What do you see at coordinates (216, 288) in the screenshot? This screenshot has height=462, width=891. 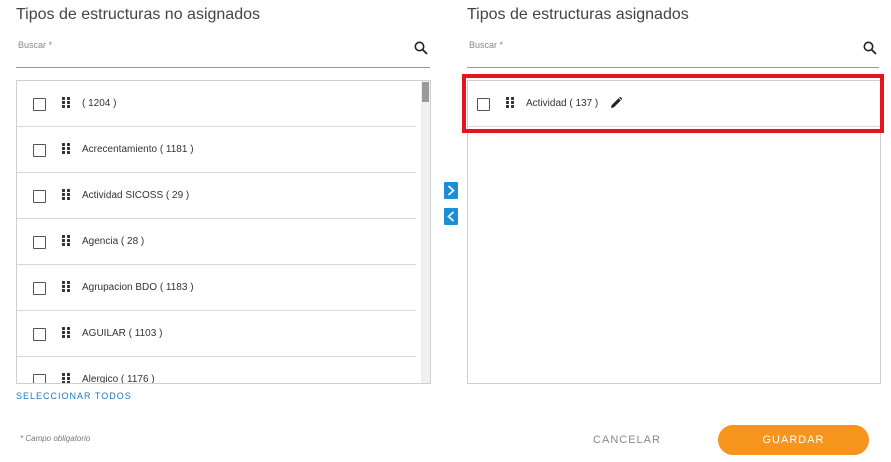 I see `list-item: Agrupacion BDO ( 1183 )` at bounding box center [216, 288].